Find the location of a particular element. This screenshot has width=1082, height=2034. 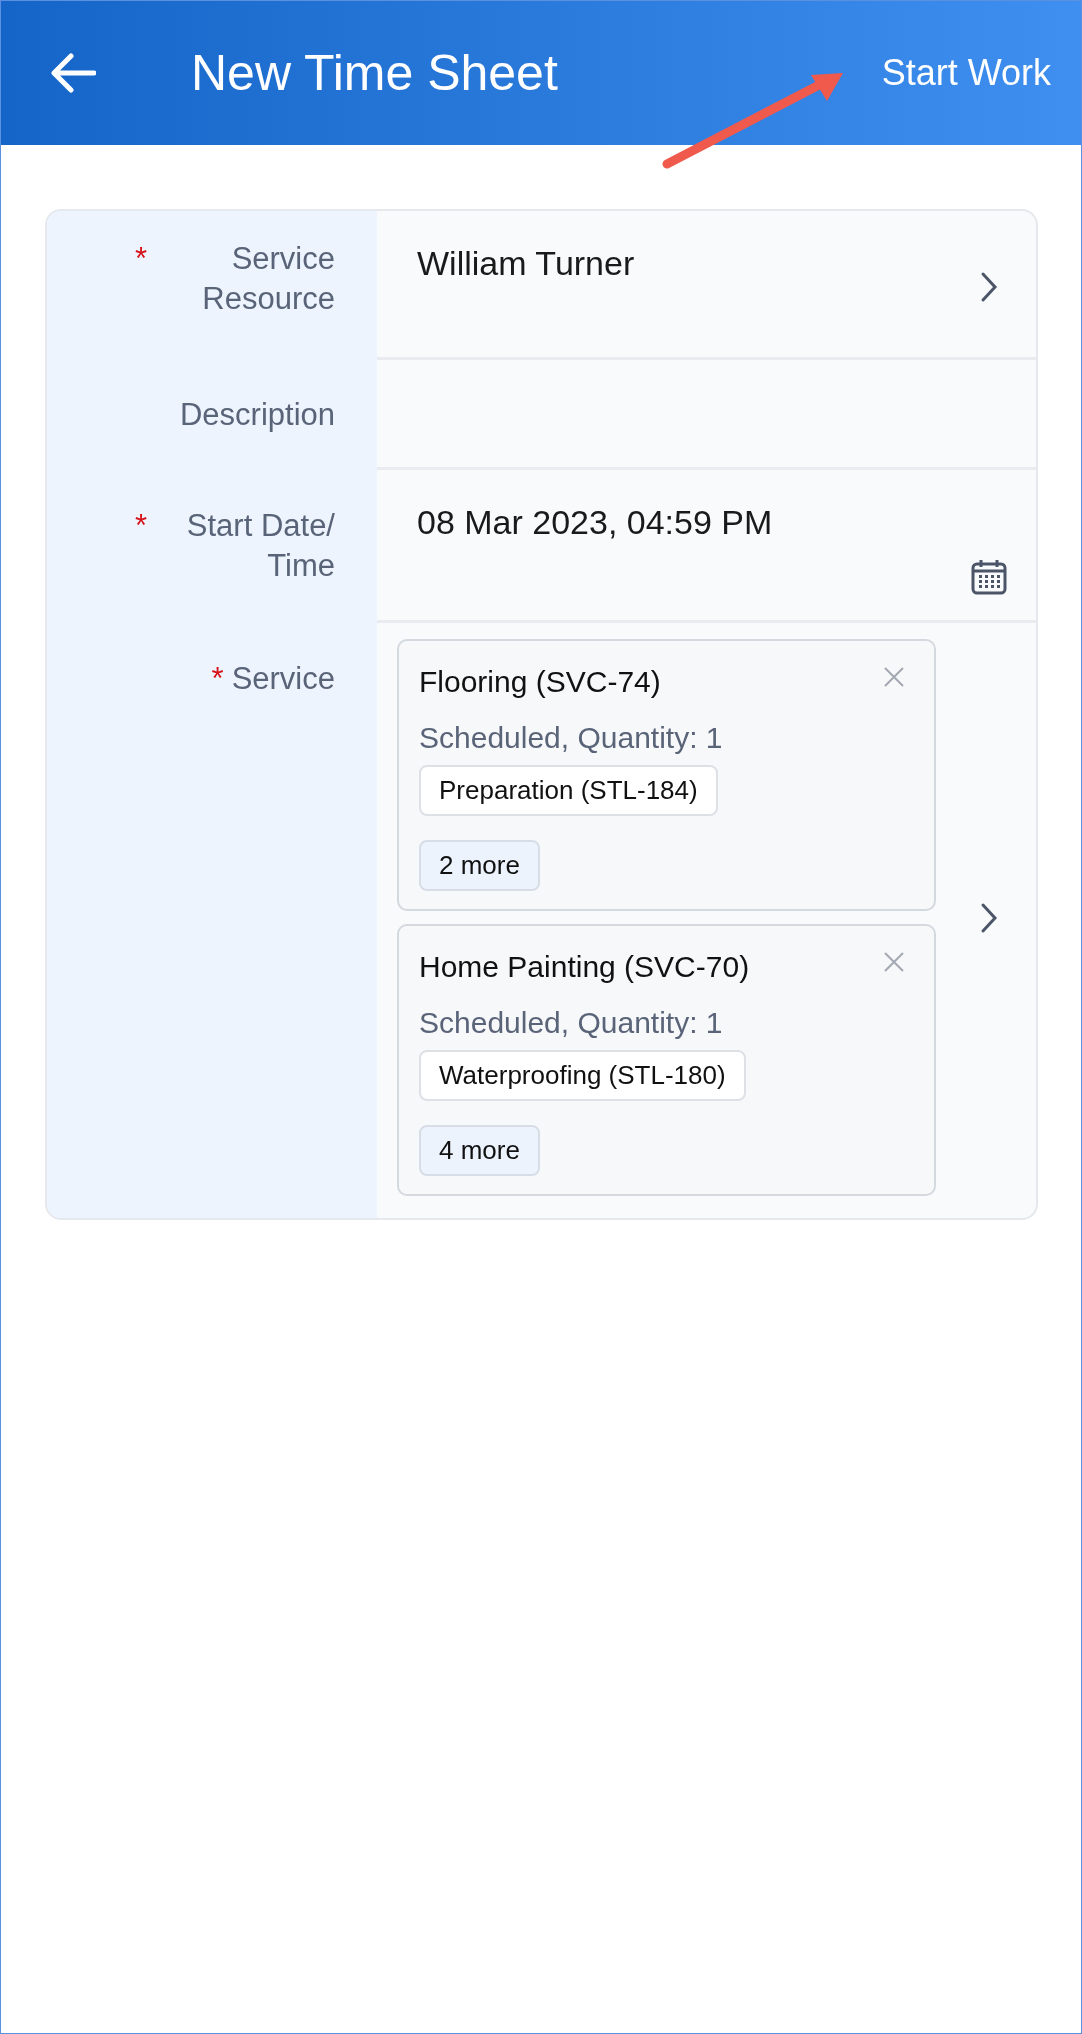

field-label: Description is located at coordinates (257, 415).